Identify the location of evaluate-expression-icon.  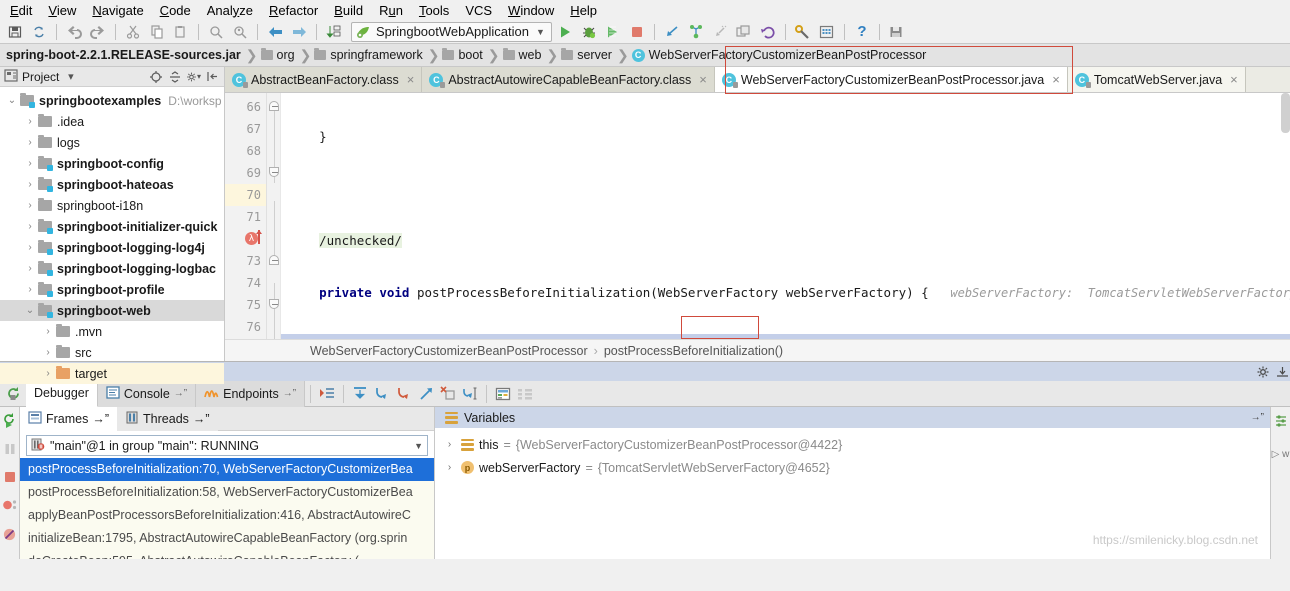
(503, 394).